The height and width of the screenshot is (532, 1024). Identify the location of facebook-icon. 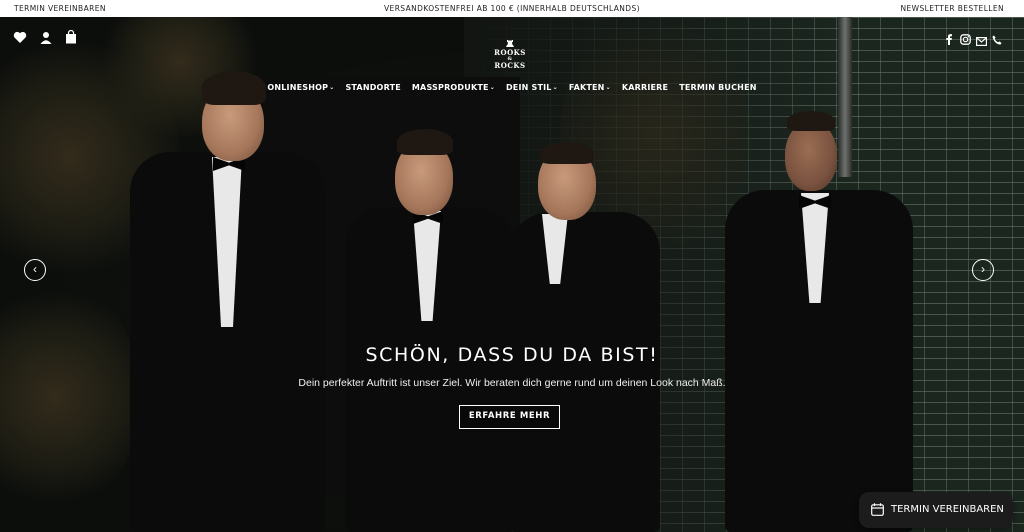
(949, 41).